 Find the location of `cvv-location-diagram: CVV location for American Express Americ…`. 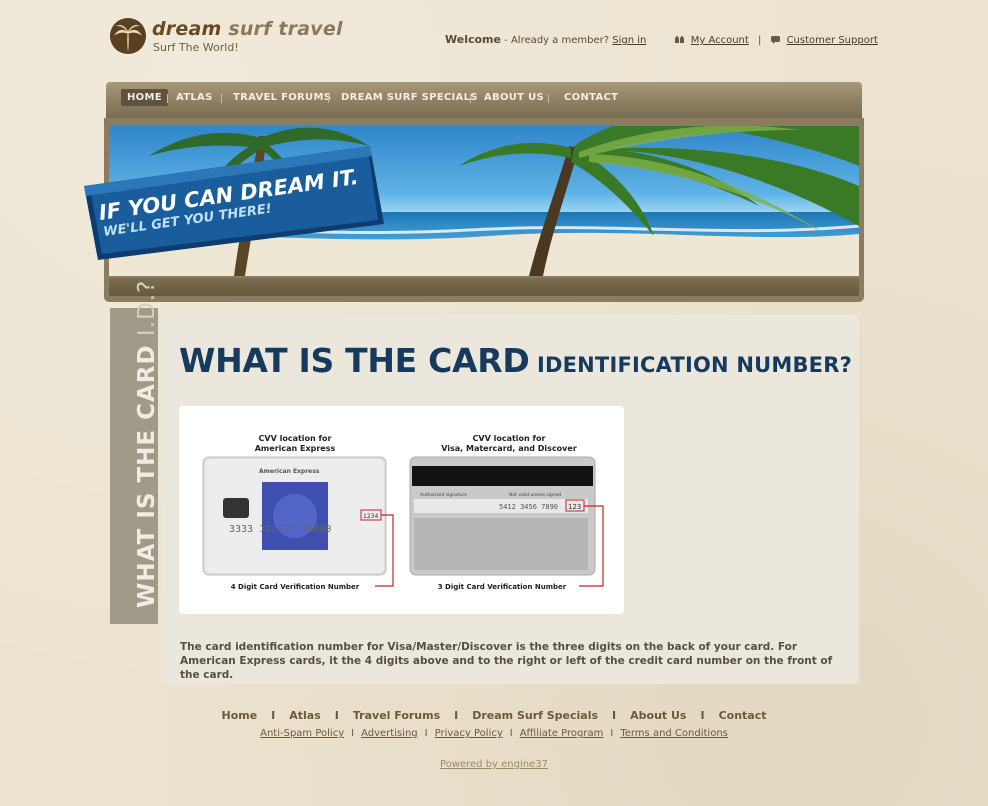

cvv-location-diagram: CVV location for American Express Americ… is located at coordinates (401, 510).